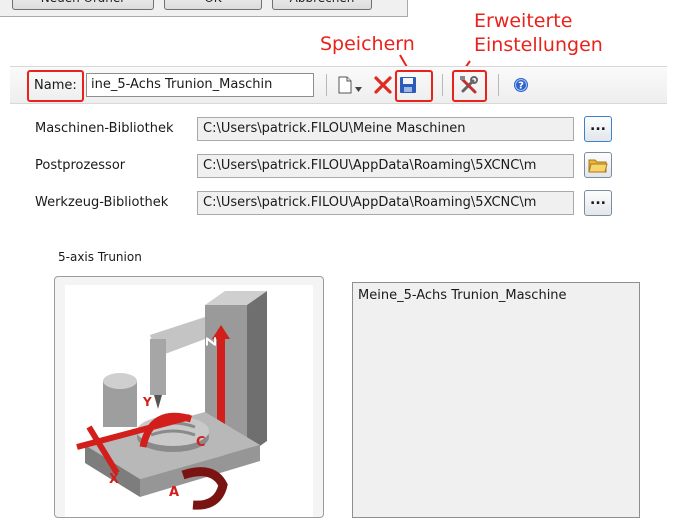  What do you see at coordinates (414, 86) in the screenshot?
I see `annotation-save-highlight` at bounding box center [414, 86].